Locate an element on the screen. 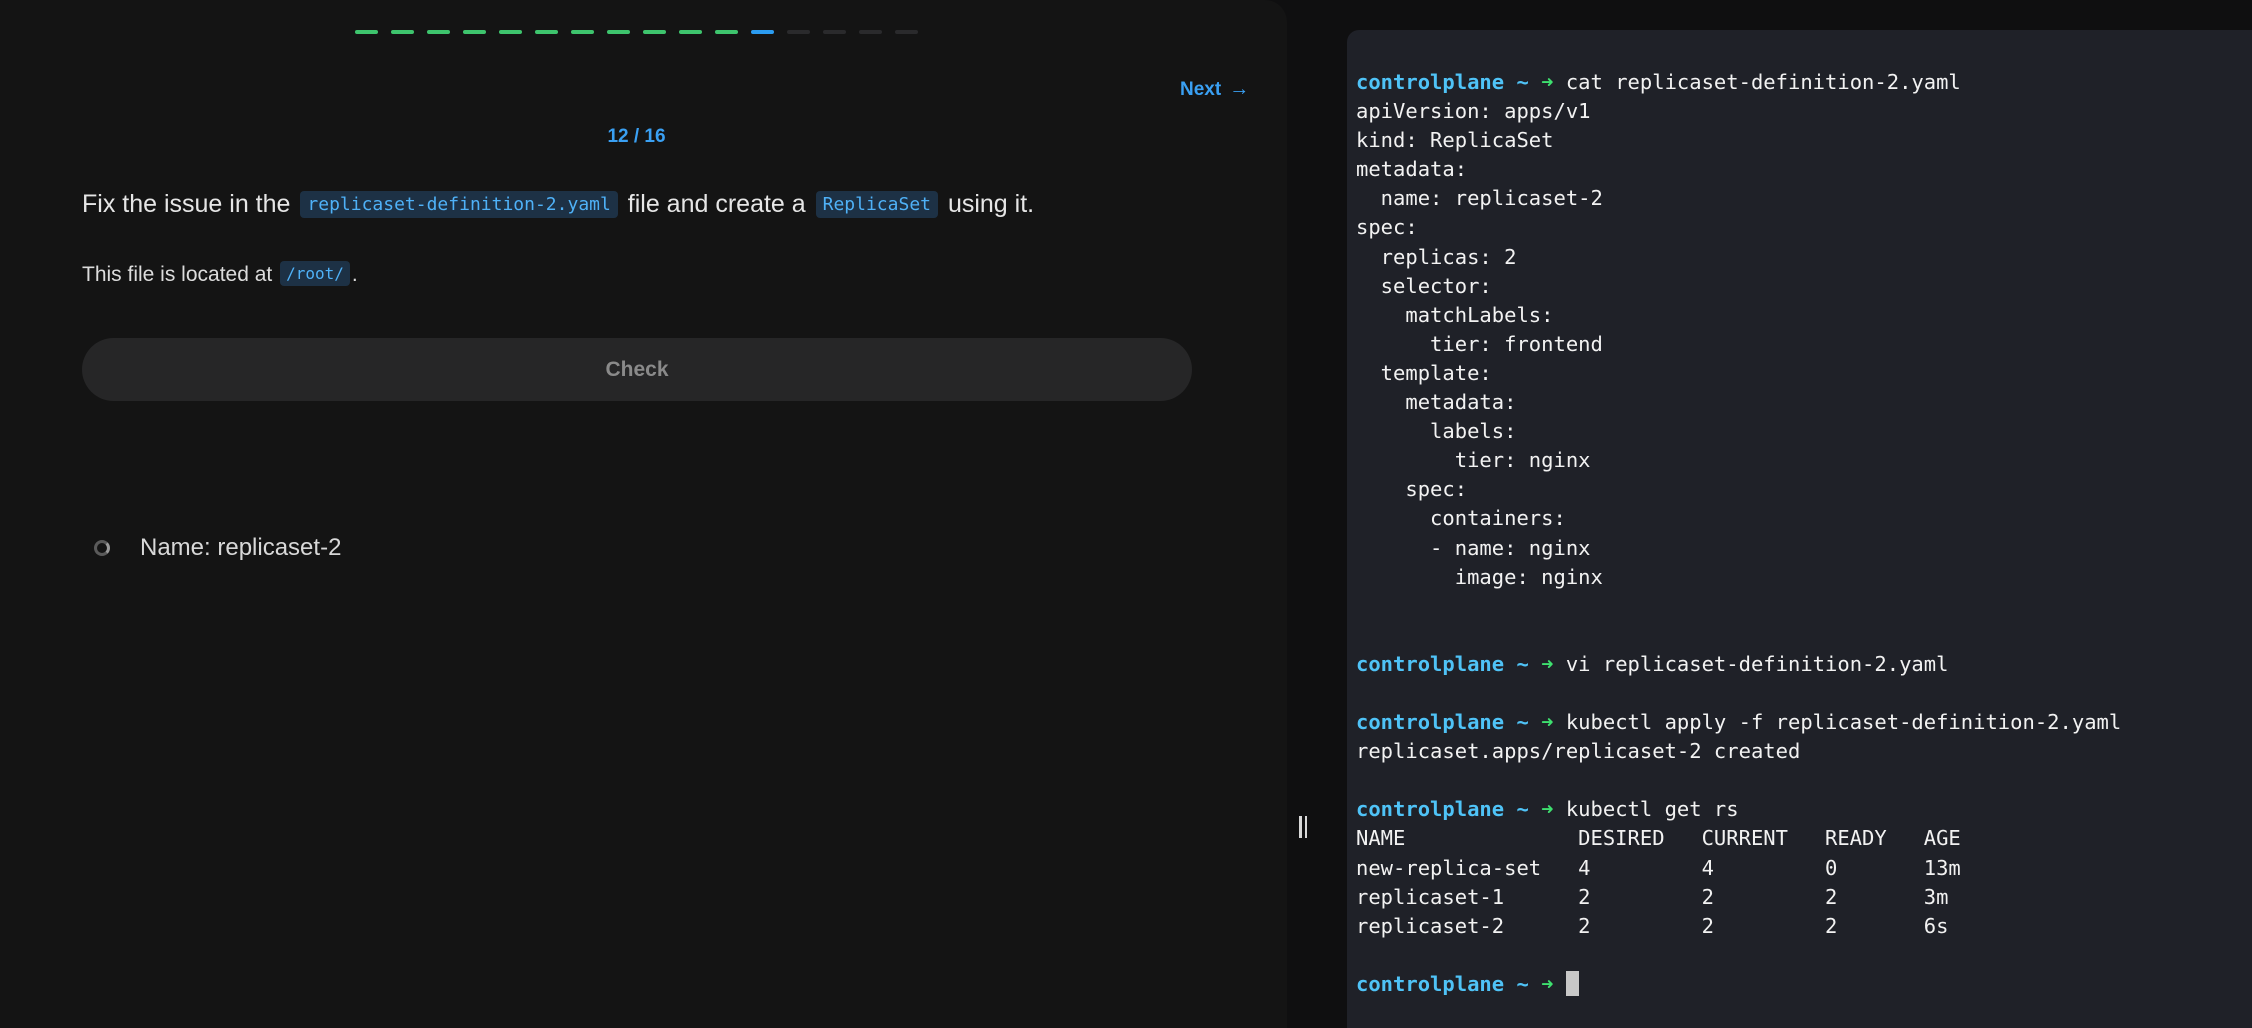 Image resolution: width=2252 pixels, height=1028 pixels. terminal-output-line: containers: is located at coordinates (1738, 518).